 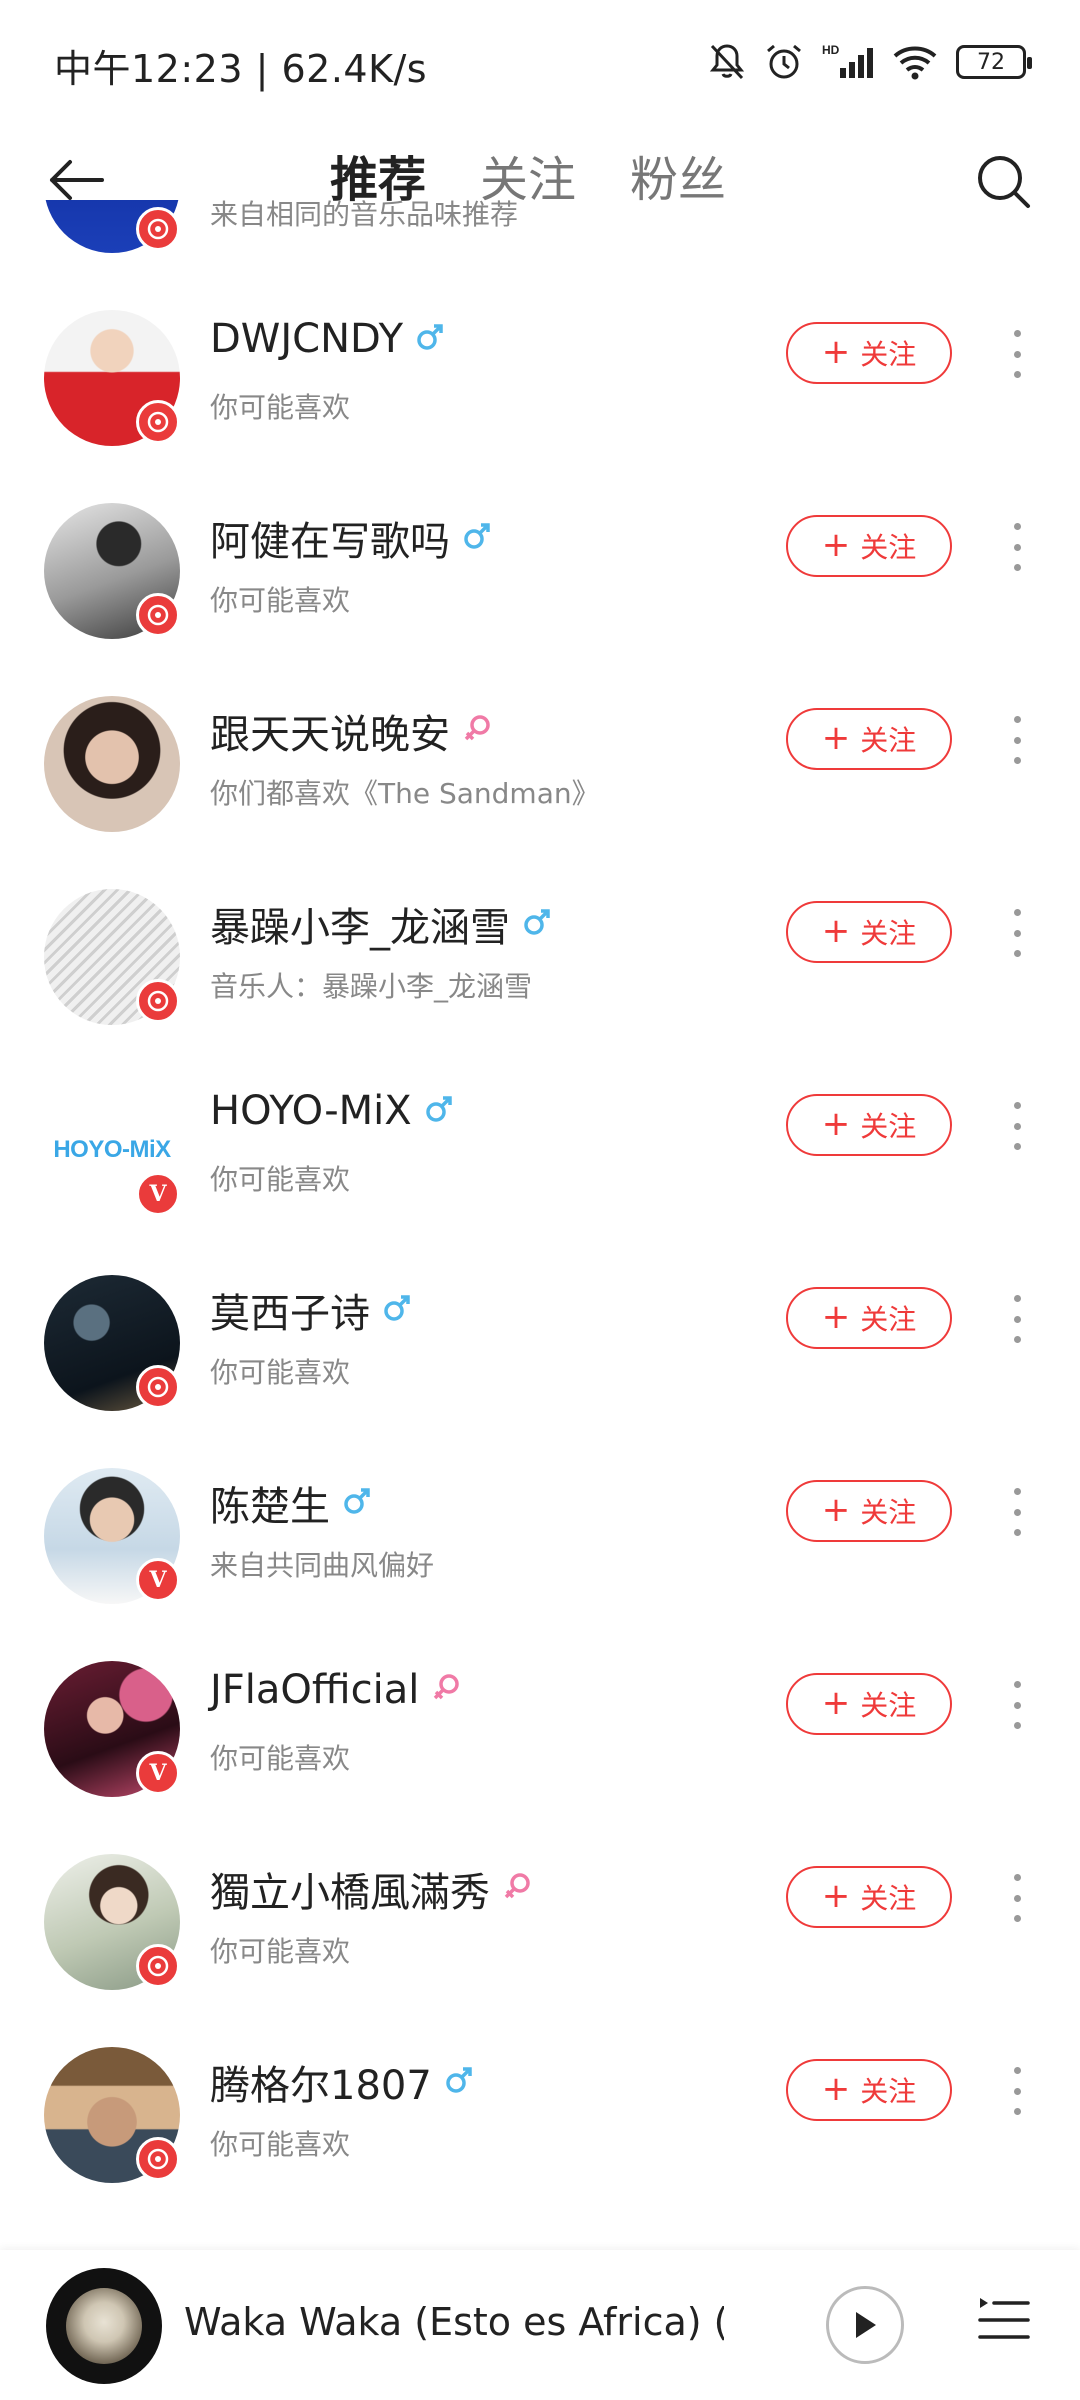 I want to click on list-item: DWJCNDY 你可能喜欢 + 关注, so click(x=540, y=354).